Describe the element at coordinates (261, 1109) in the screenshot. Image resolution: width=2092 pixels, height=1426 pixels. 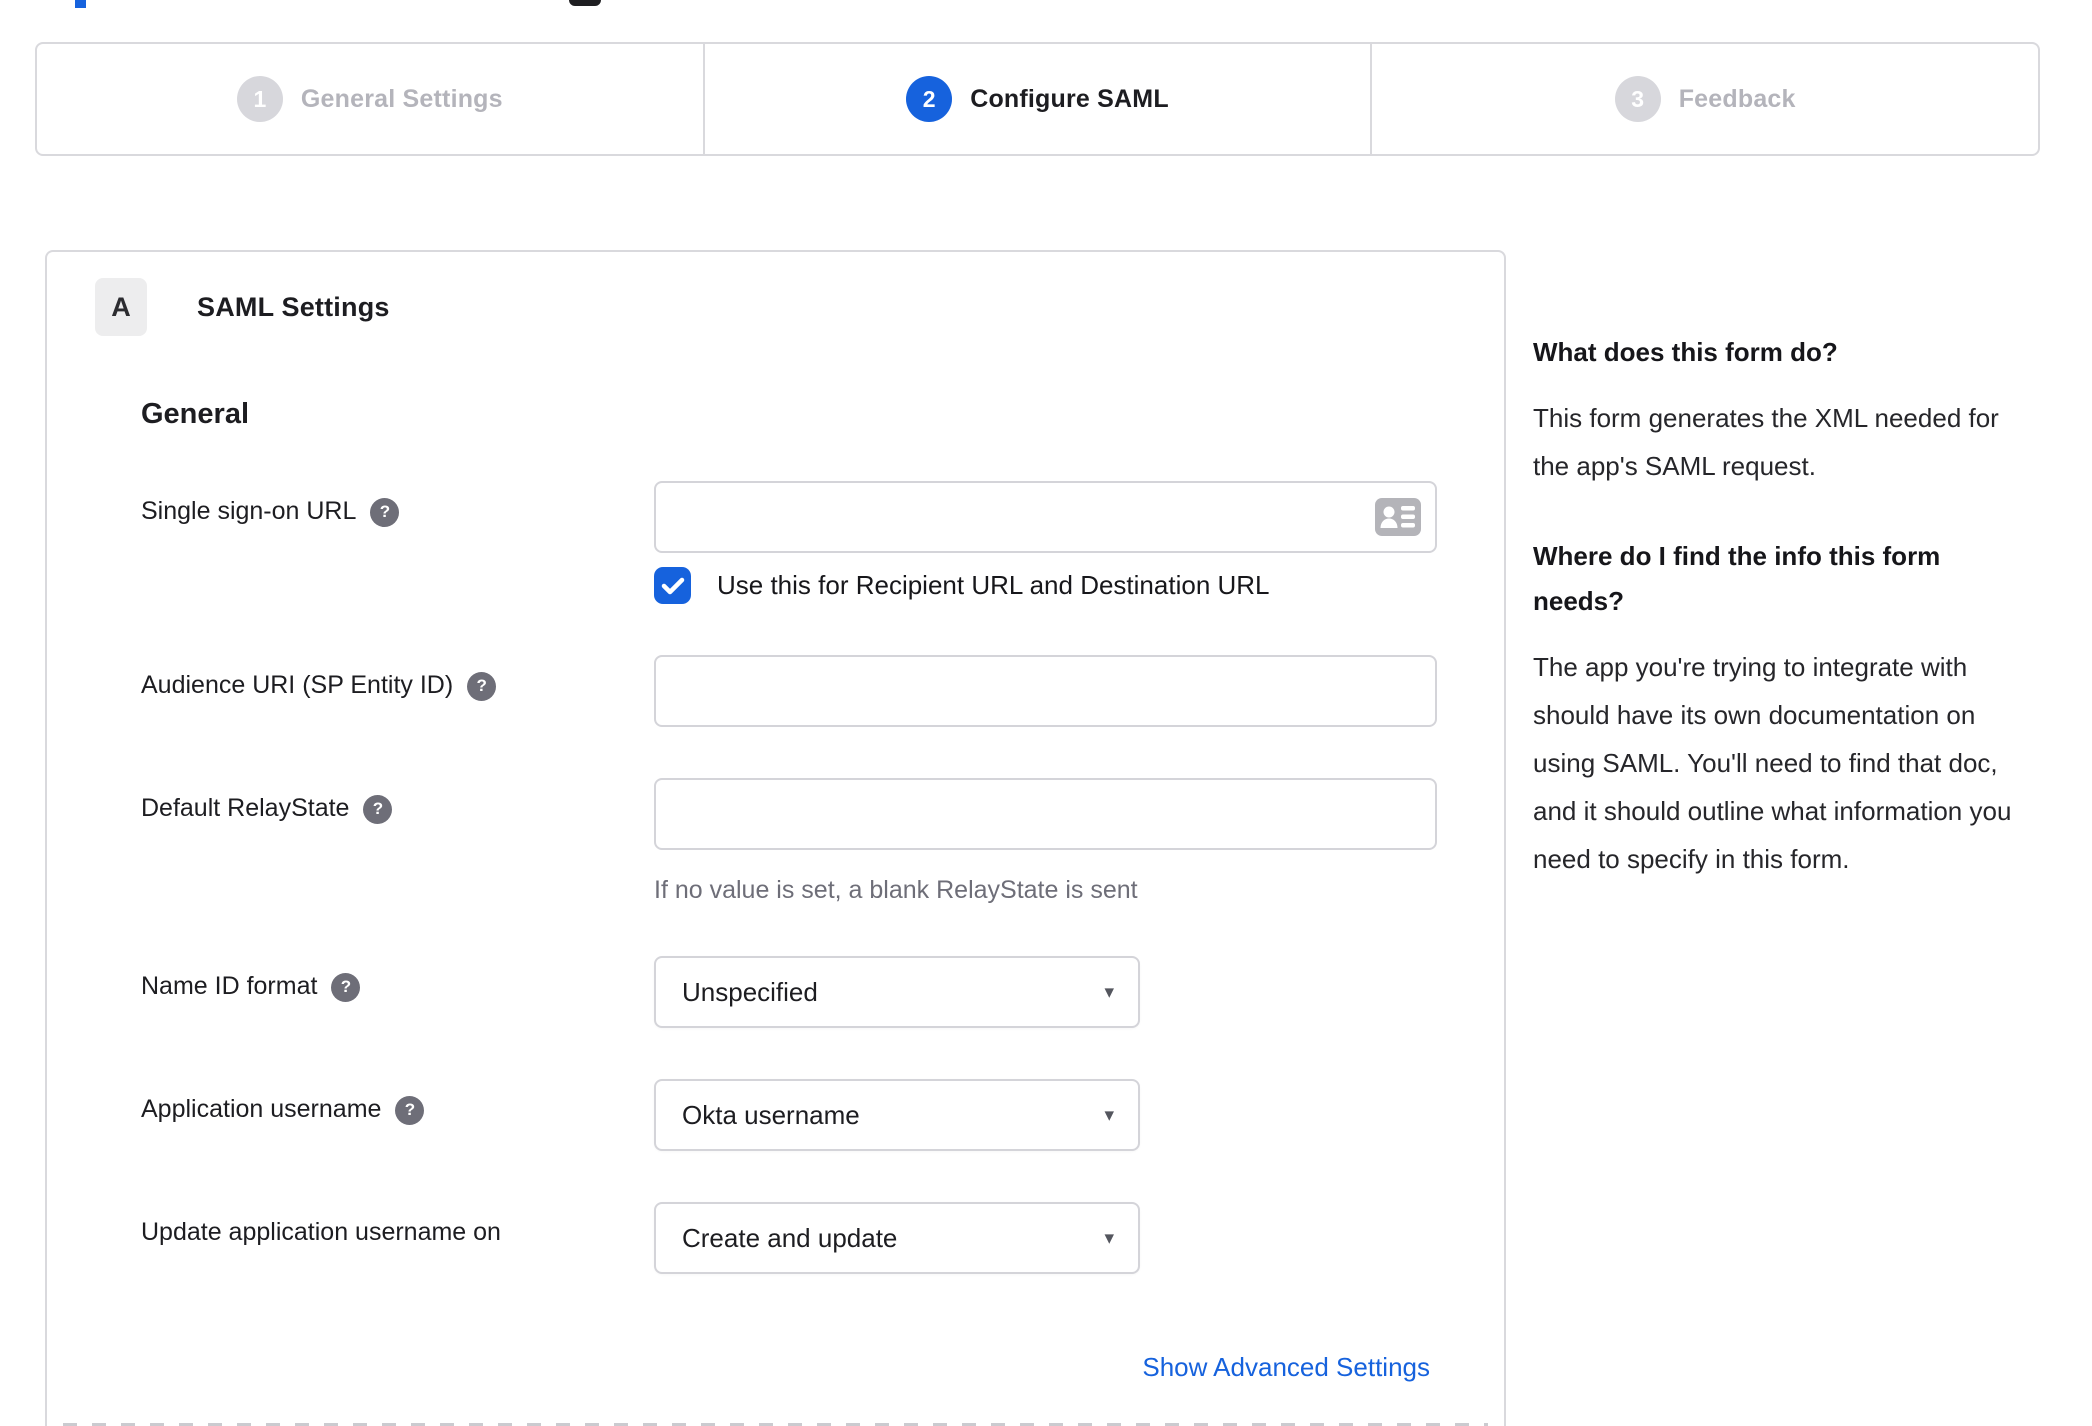
I see `application-username-label: Application username` at that location.